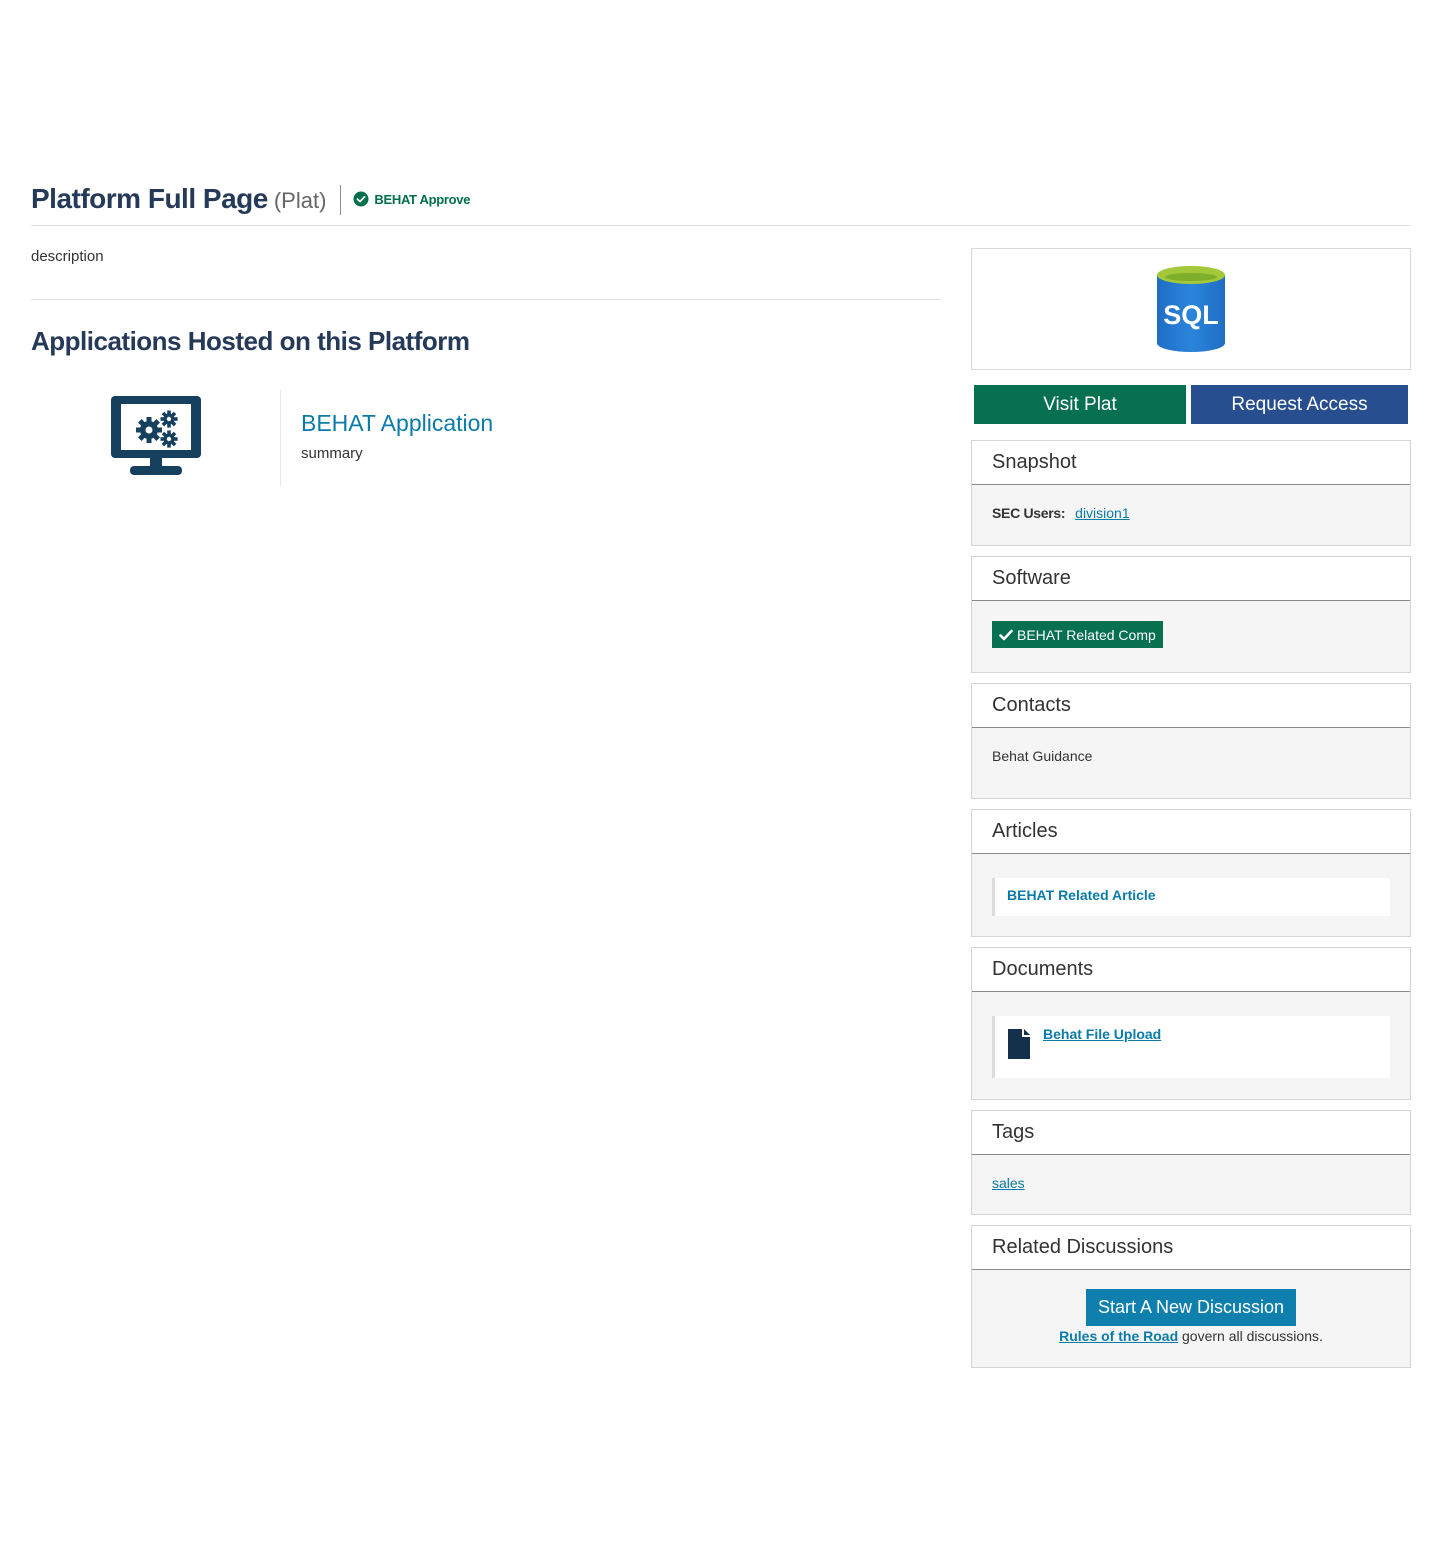 The height and width of the screenshot is (1548, 1442). I want to click on contacts-panel: Contacts Behat Guidance, so click(1191, 741).